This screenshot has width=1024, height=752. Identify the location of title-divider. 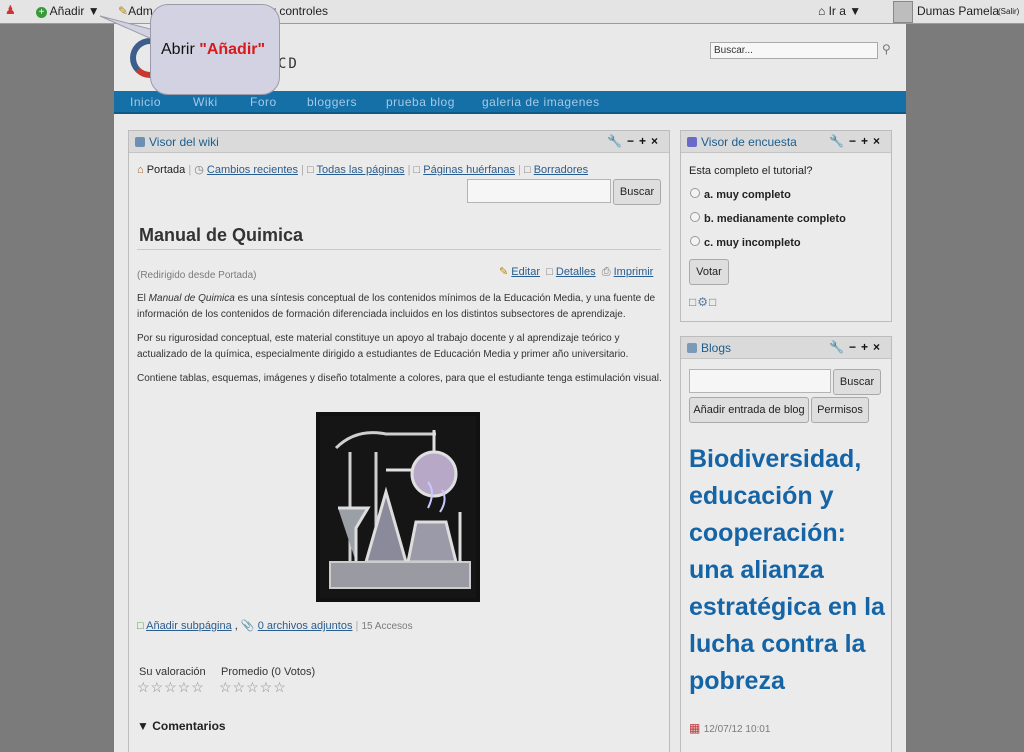
(399, 249).